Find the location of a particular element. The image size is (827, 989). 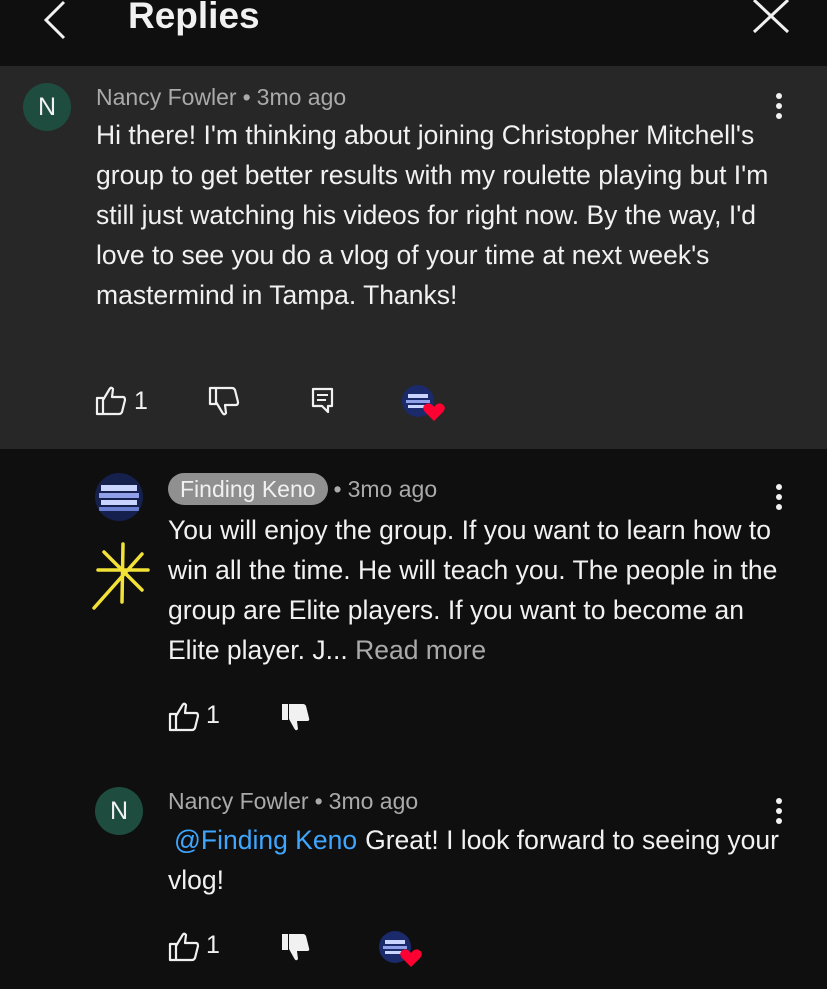

thumbs-down-icon is located at coordinates (224, 401).